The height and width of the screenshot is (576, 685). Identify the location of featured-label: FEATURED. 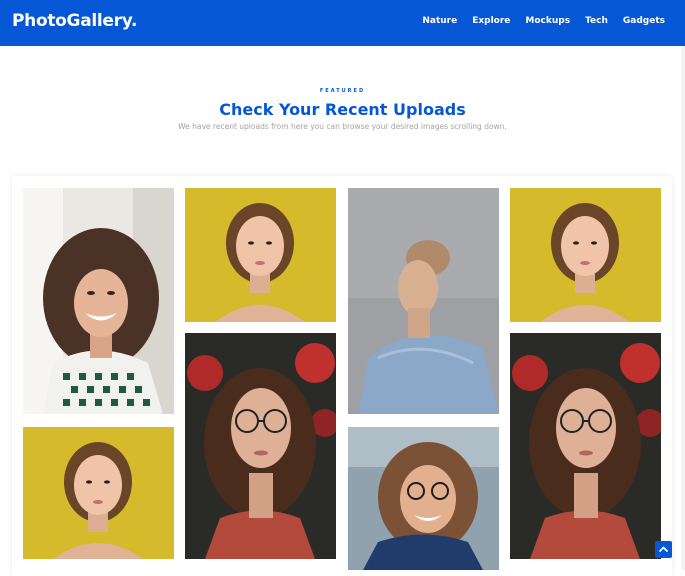
(342, 91).